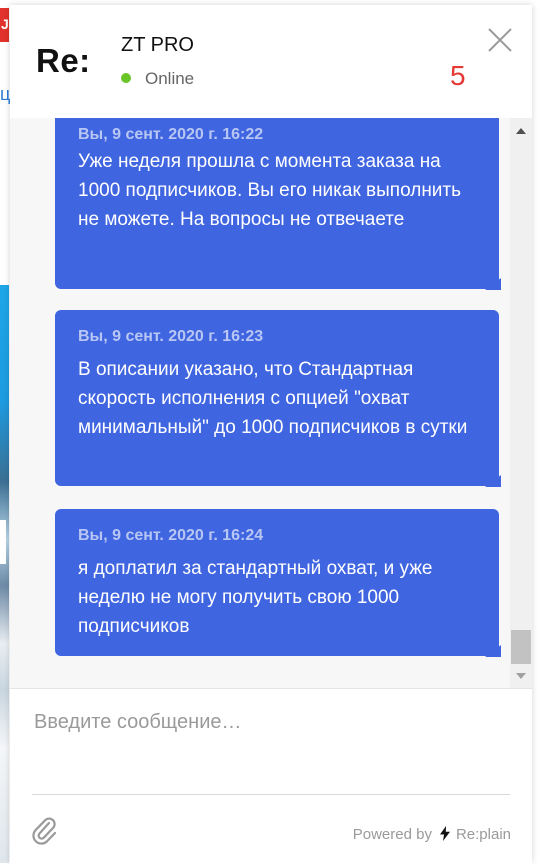 The image size is (542, 864). What do you see at coordinates (126, 78) in the screenshot?
I see `online-status-dot` at bounding box center [126, 78].